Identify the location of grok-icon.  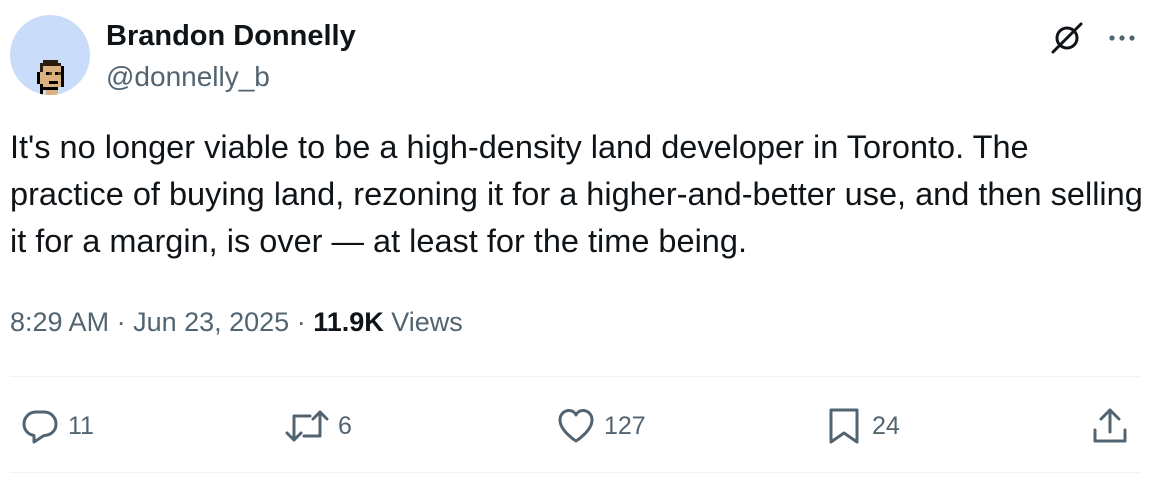
(1067, 38).